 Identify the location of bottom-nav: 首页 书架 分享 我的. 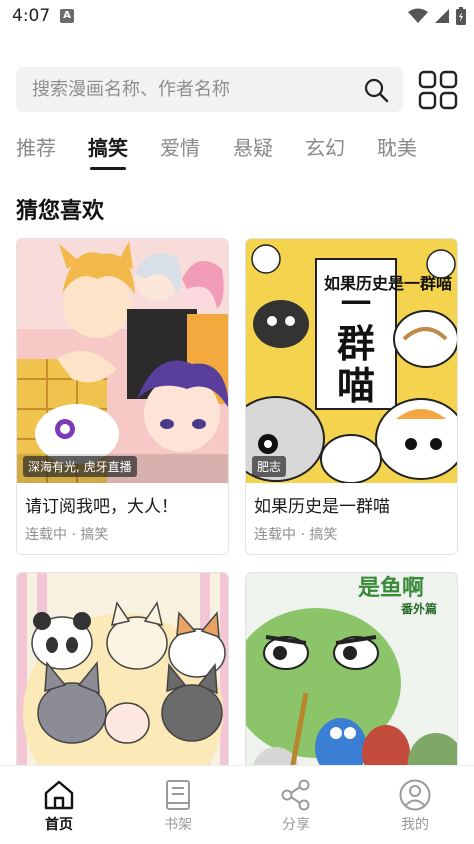
(237, 804).